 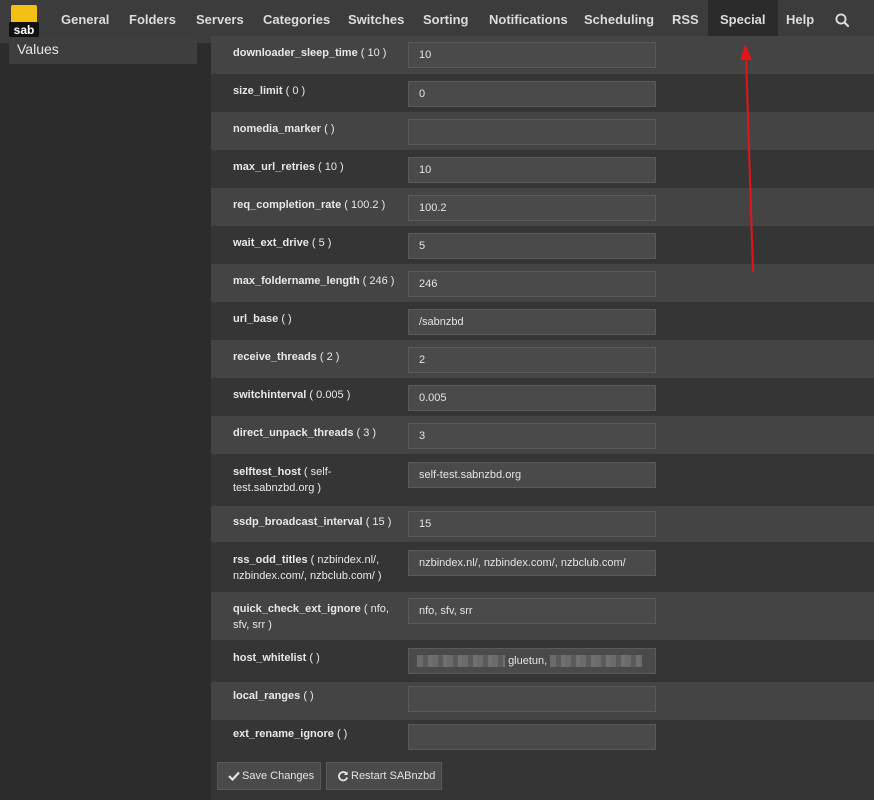 What do you see at coordinates (24, 30) in the screenshot?
I see `svg-text: sab` at bounding box center [24, 30].